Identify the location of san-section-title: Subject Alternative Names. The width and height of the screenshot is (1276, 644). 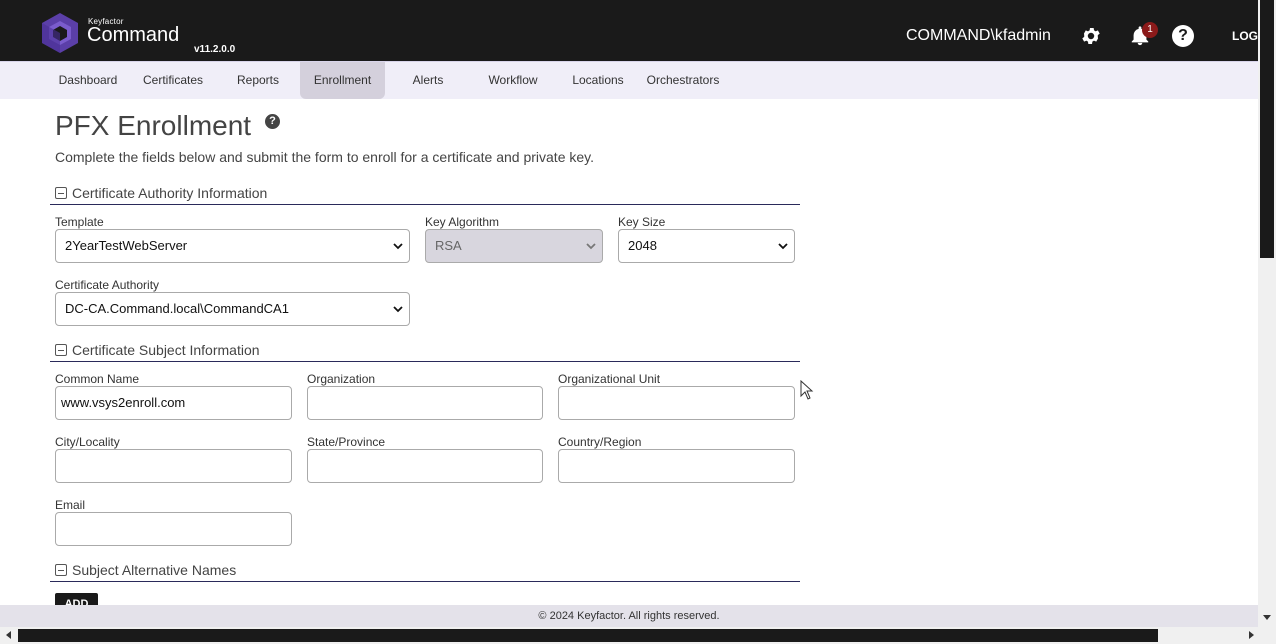
(154, 570).